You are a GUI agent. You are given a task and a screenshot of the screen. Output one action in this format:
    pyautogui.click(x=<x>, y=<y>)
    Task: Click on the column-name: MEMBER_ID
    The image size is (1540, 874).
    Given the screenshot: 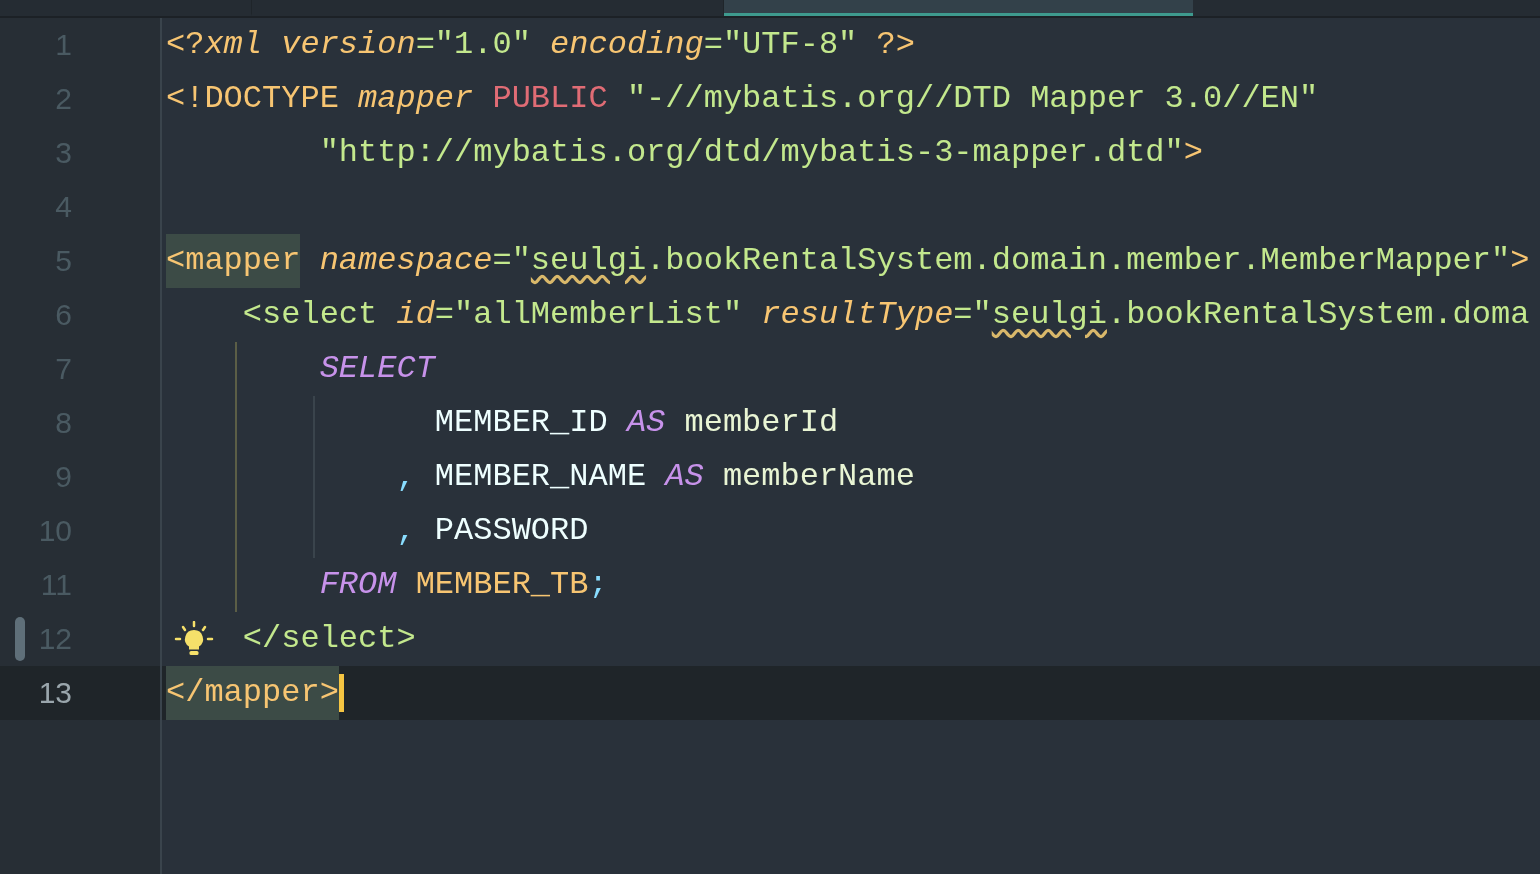 What is the action you would take?
    pyautogui.click(x=521, y=423)
    